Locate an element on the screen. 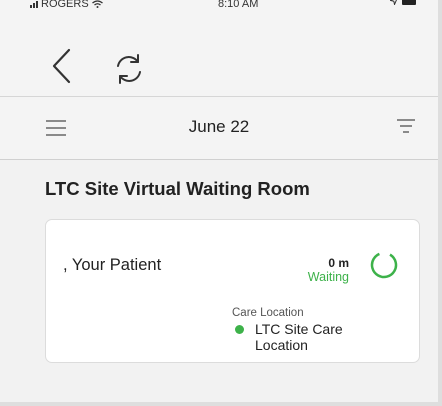  care-location-label: Care Location is located at coordinates (268, 313).